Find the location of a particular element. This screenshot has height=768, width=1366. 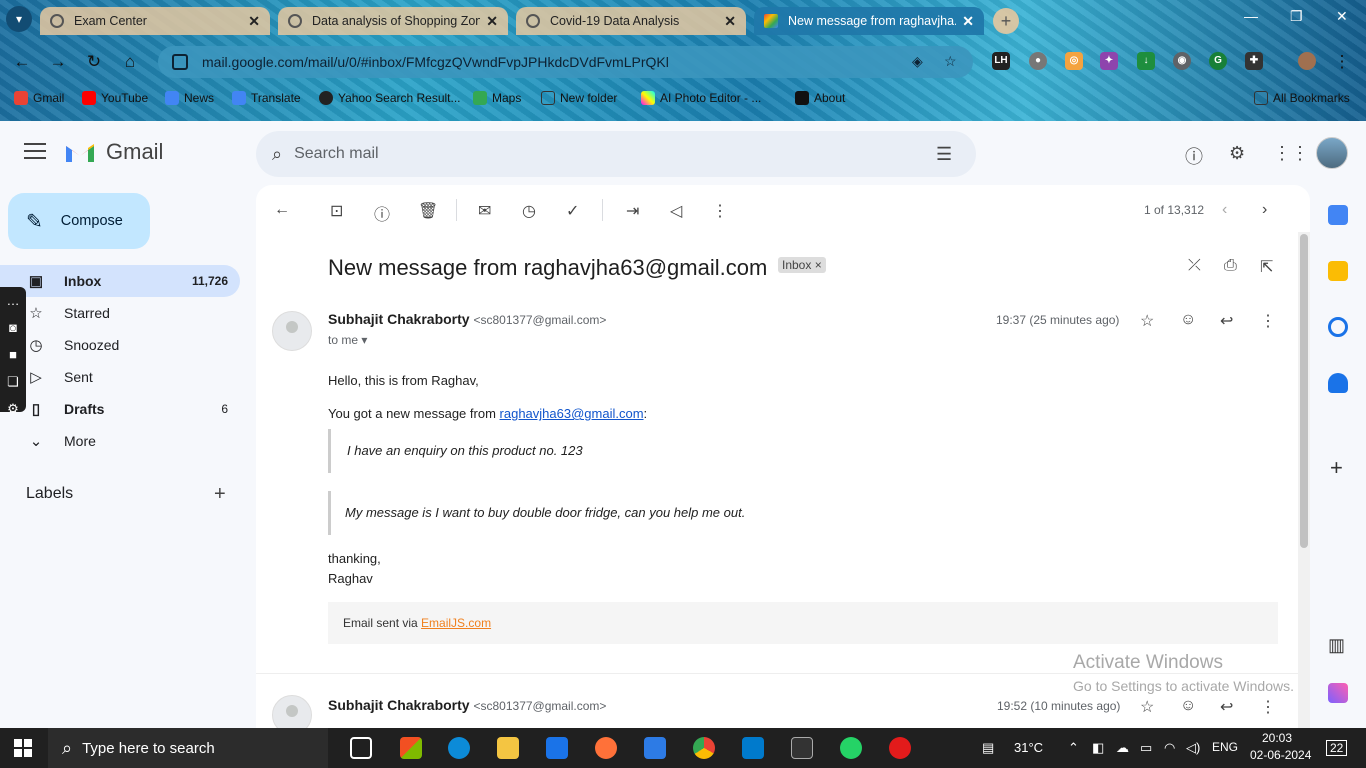

help-icon: ⓘ is located at coordinates (1194, 156).